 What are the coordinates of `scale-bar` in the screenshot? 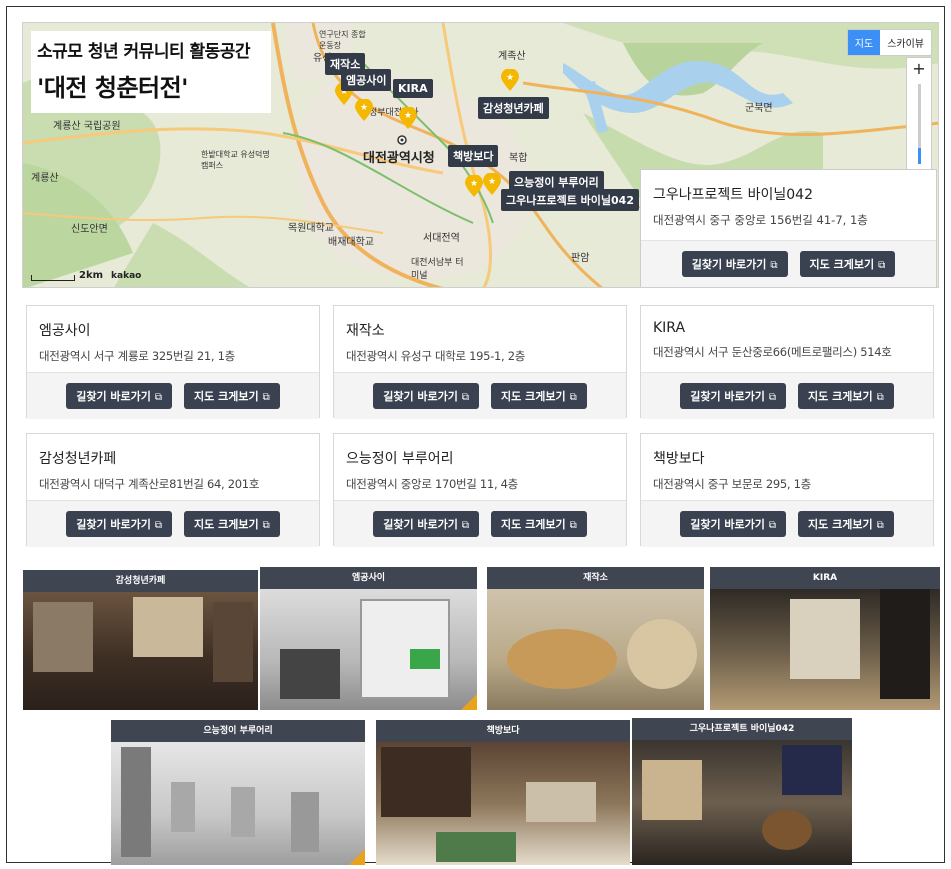 It's located at (53, 278).